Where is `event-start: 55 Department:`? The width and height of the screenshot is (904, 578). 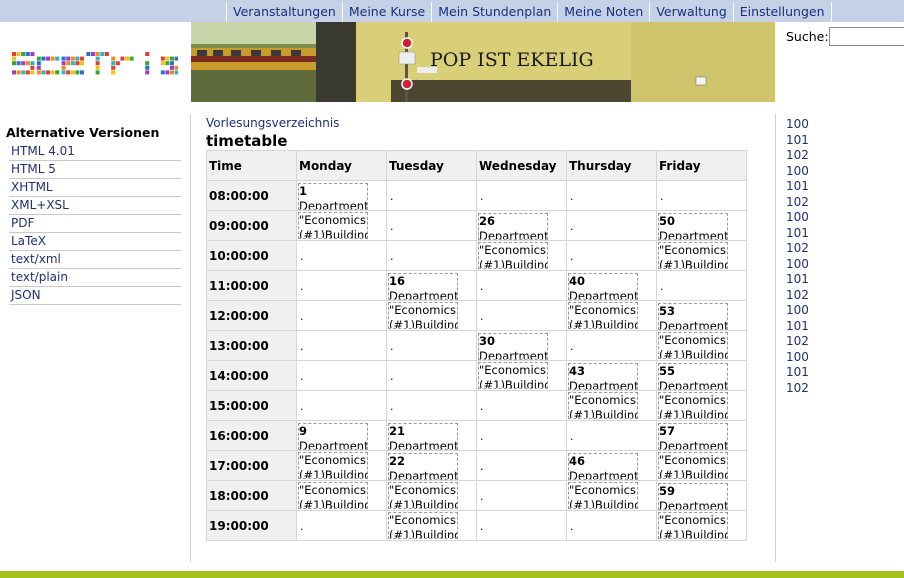
event-start: 55 Department: is located at coordinates (701, 375).